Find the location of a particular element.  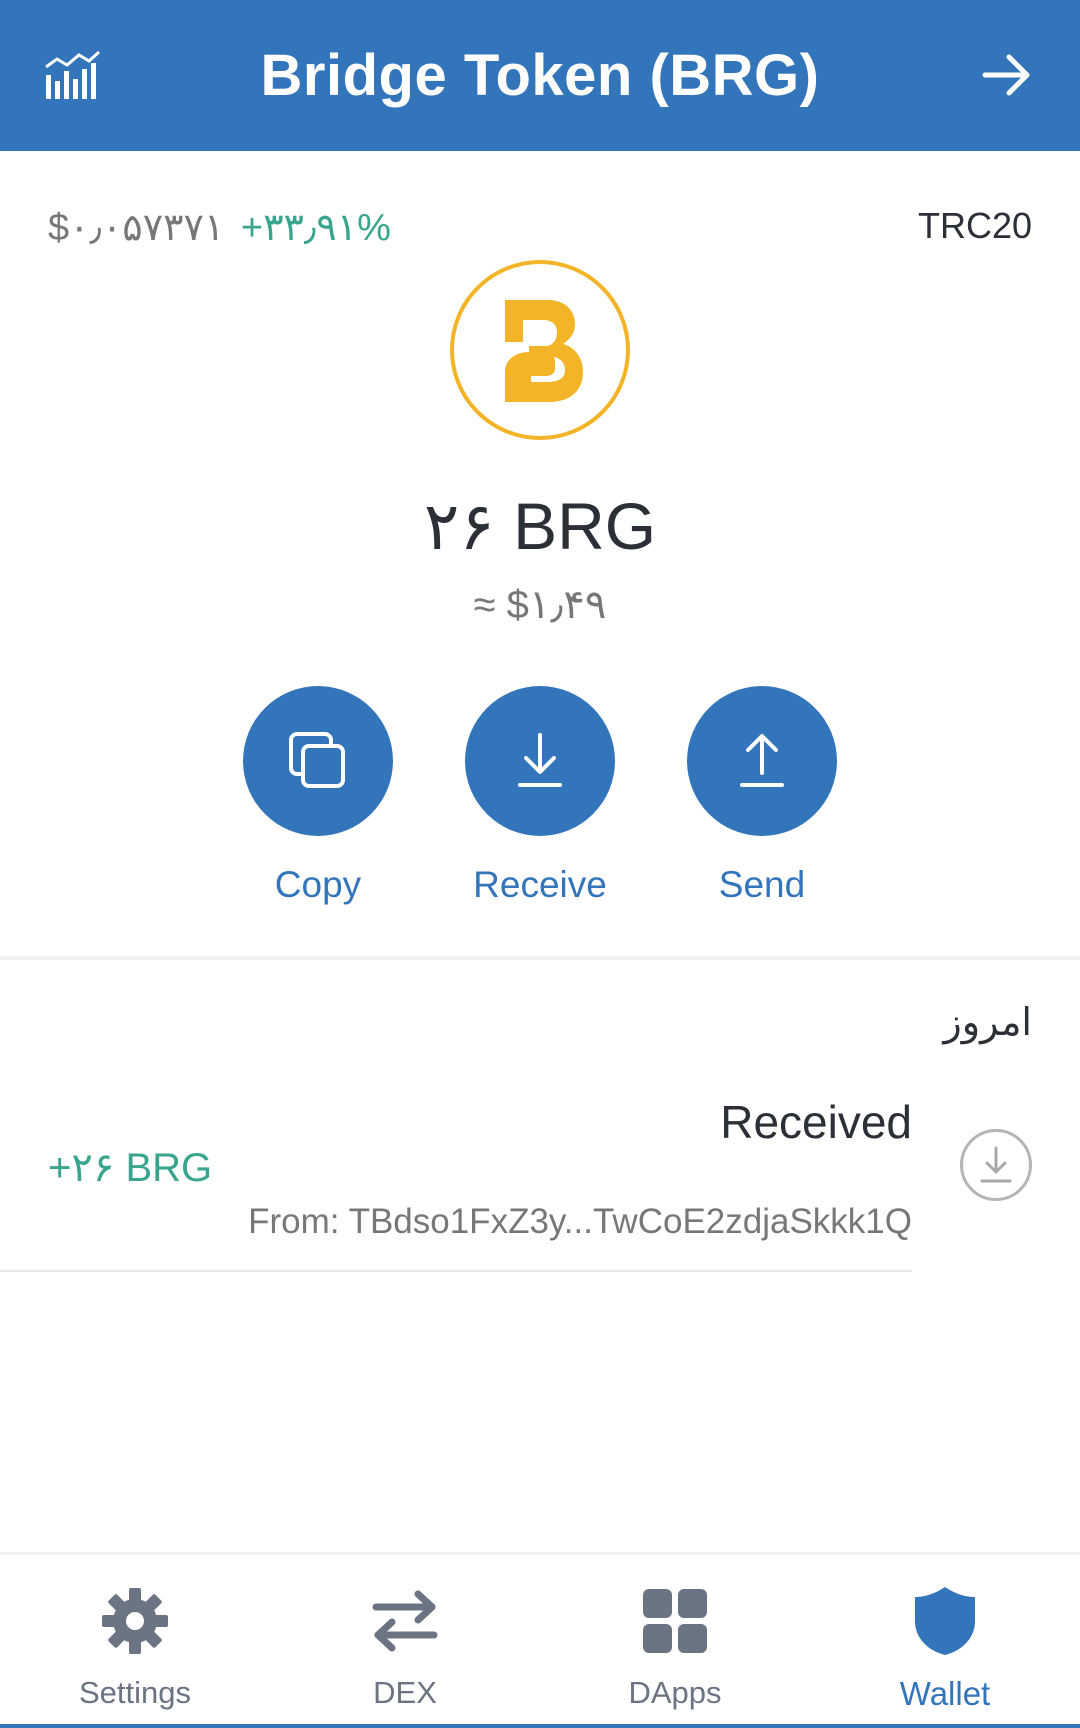

top-app-bar: Bridge Token (BRG) is located at coordinates (540, 75).